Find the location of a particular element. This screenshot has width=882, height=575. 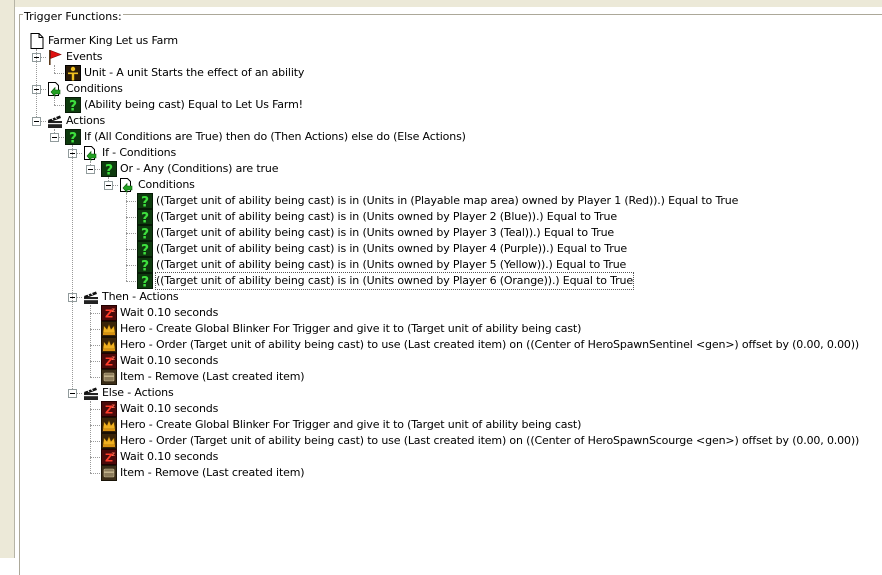

tree-item-label: Actions is located at coordinates (86, 120).